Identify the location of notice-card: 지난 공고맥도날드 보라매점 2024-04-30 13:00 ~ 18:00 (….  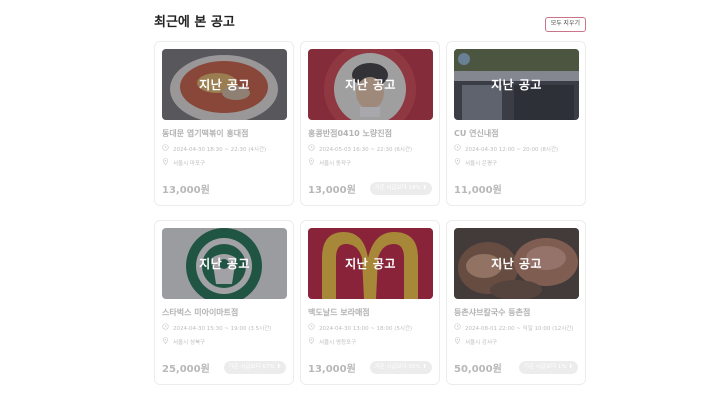
(370, 302).